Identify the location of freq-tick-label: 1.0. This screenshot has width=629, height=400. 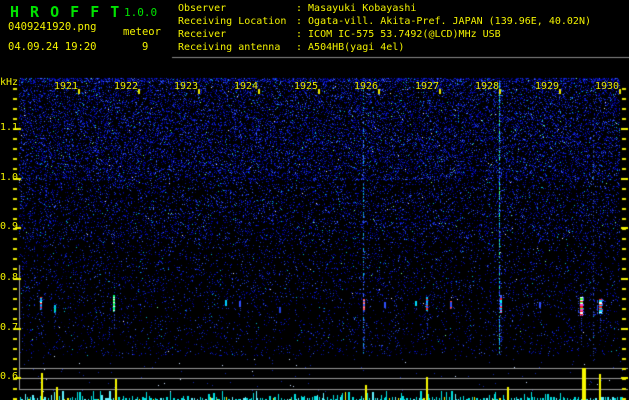
(9, 177).